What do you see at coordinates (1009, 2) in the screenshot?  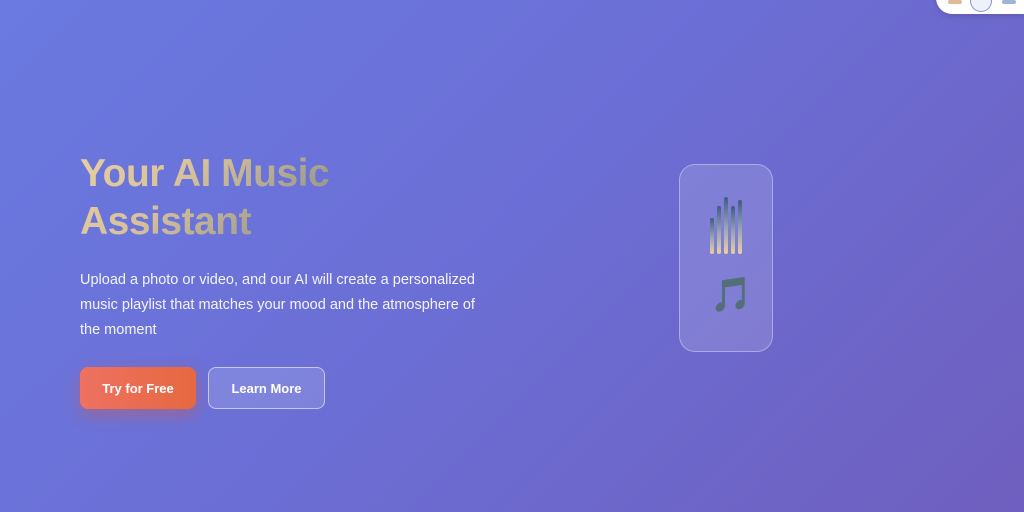 I see `widget-right-mark` at bounding box center [1009, 2].